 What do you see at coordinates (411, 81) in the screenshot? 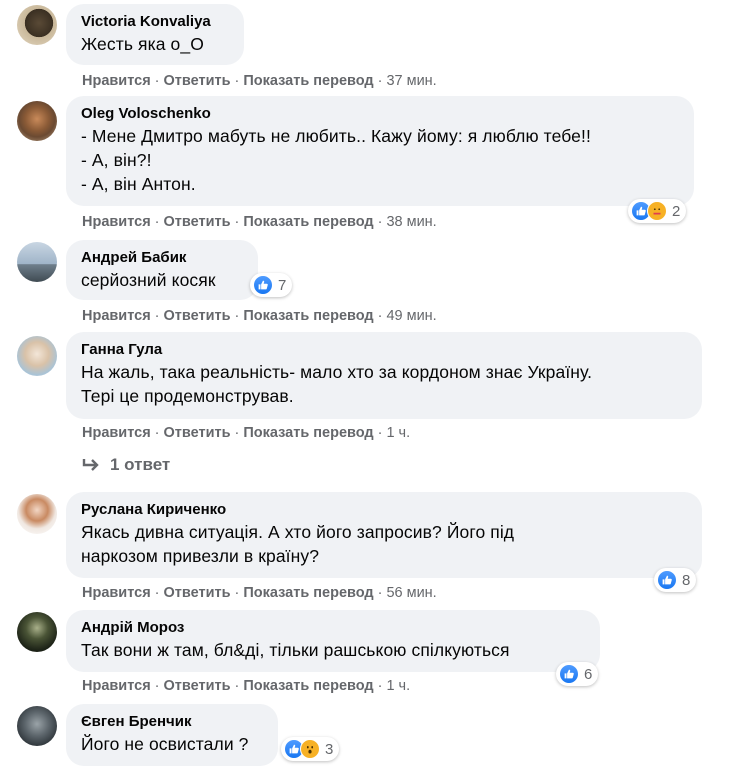
I see `comment-time: 37 мин.` at bounding box center [411, 81].